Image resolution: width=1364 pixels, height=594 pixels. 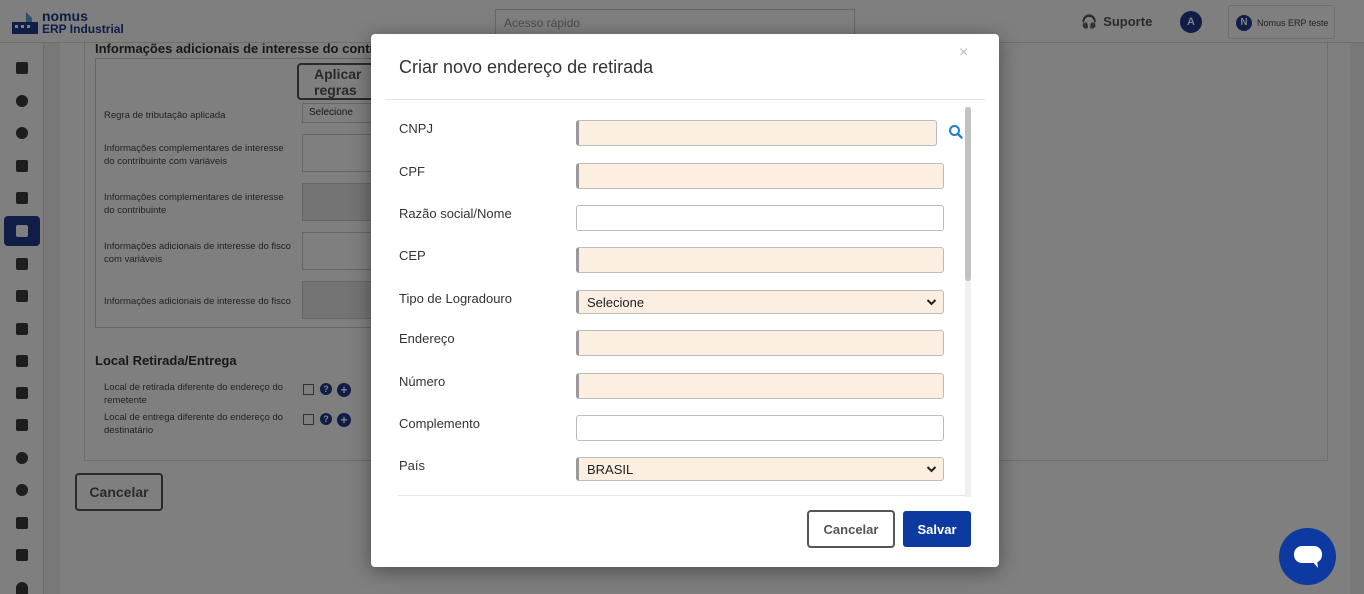 I want to click on street-type-value: Selecione, so click(x=616, y=302).